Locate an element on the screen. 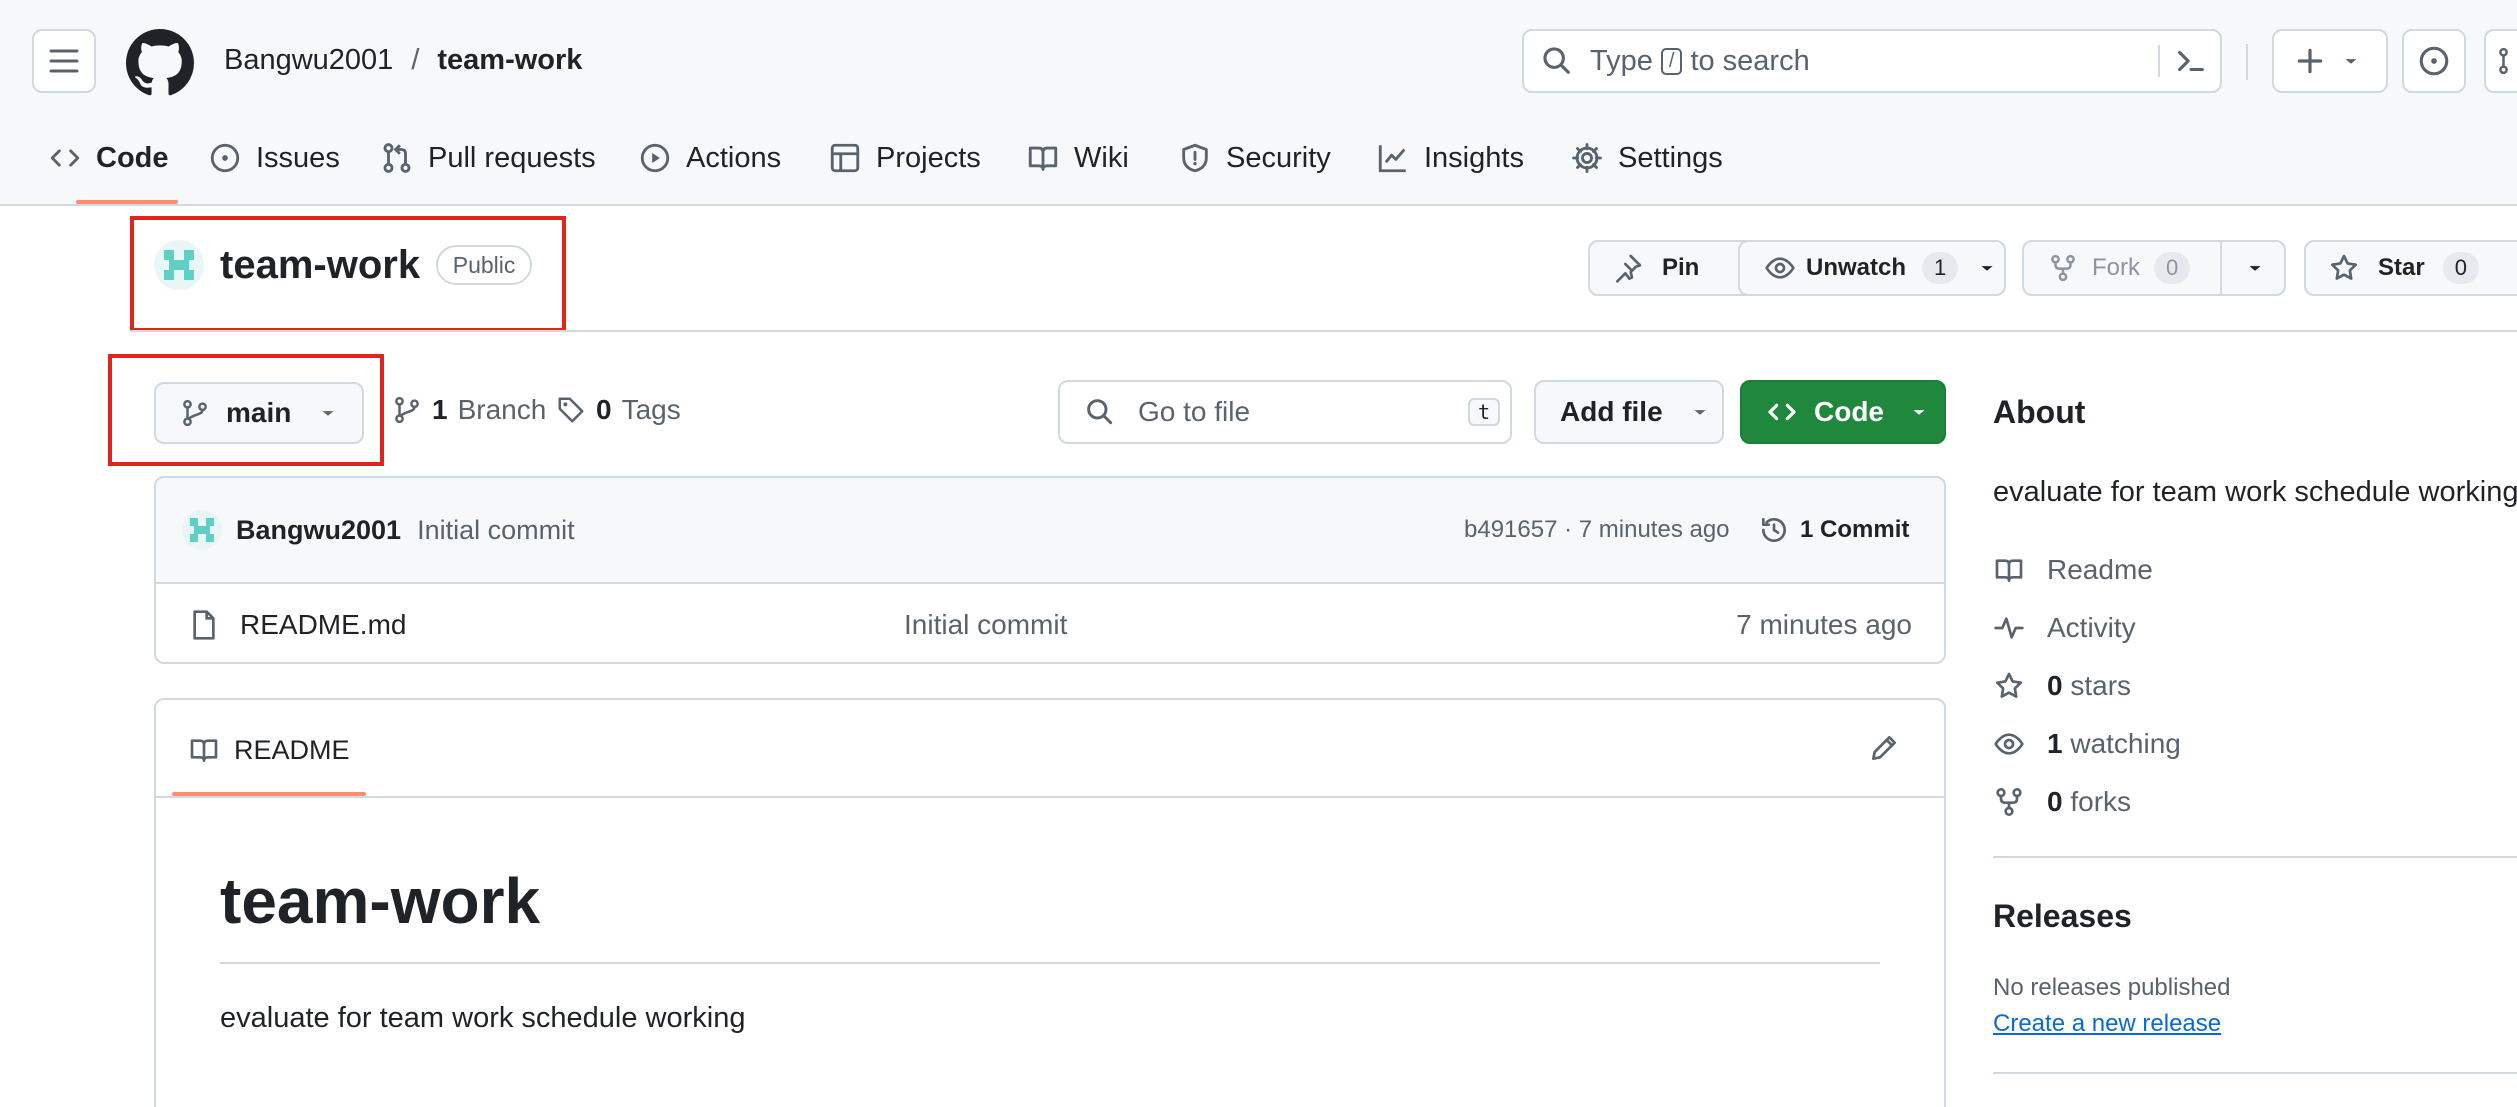 The width and height of the screenshot is (2517, 1107). commit-history-link: 1 Commit is located at coordinates (1833, 530).